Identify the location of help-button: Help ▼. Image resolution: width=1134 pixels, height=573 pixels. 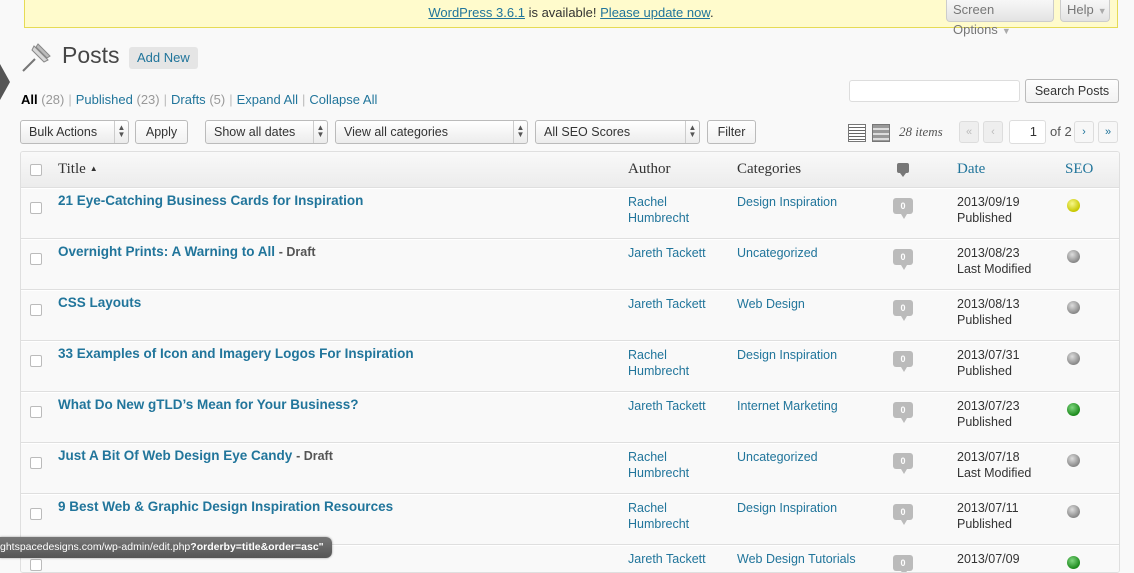
(1085, 11).